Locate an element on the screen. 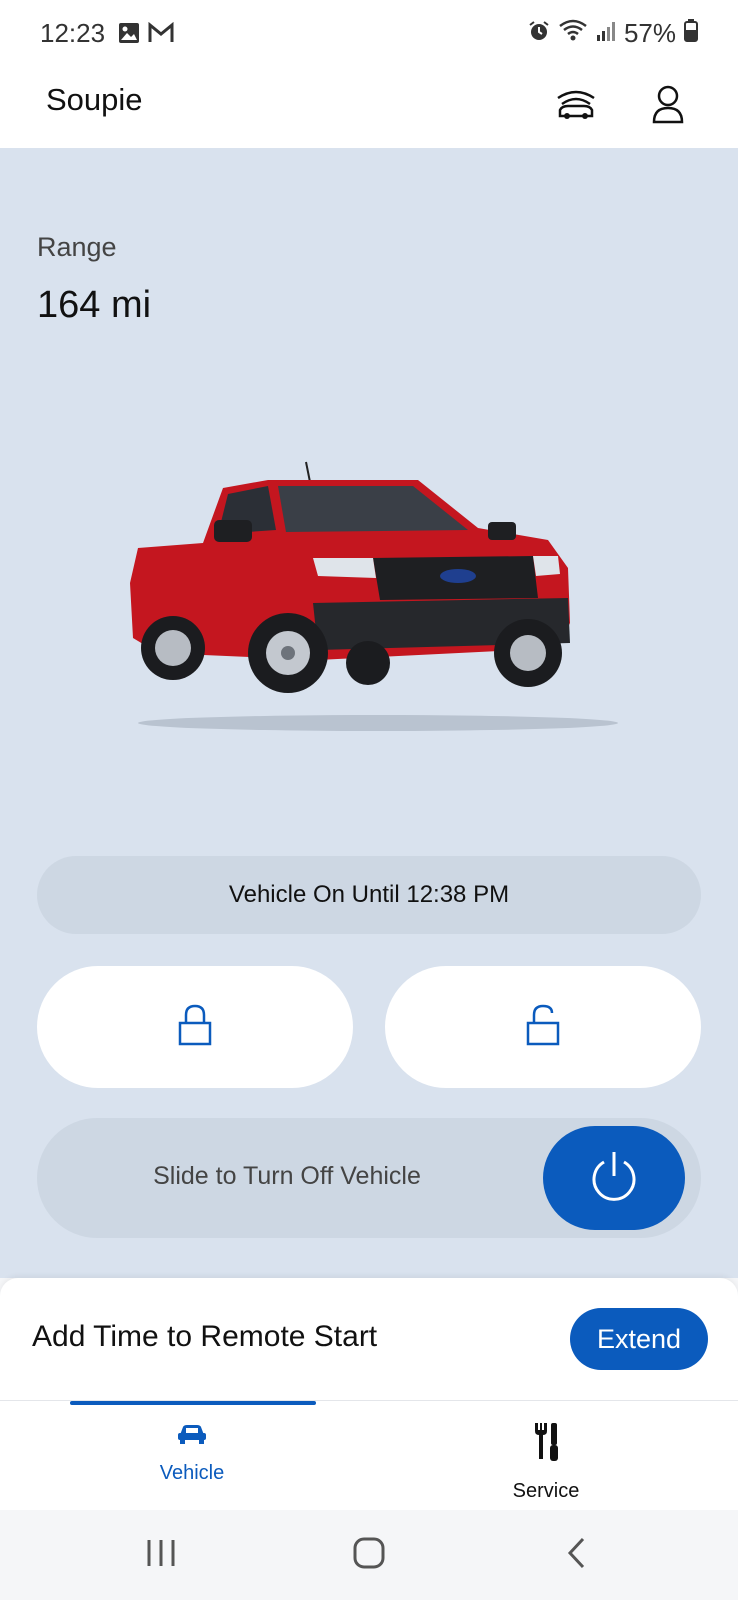 This screenshot has height=1600, width=738. remote-start-text: Add Time to Remote Start is located at coordinates (205, 1336).